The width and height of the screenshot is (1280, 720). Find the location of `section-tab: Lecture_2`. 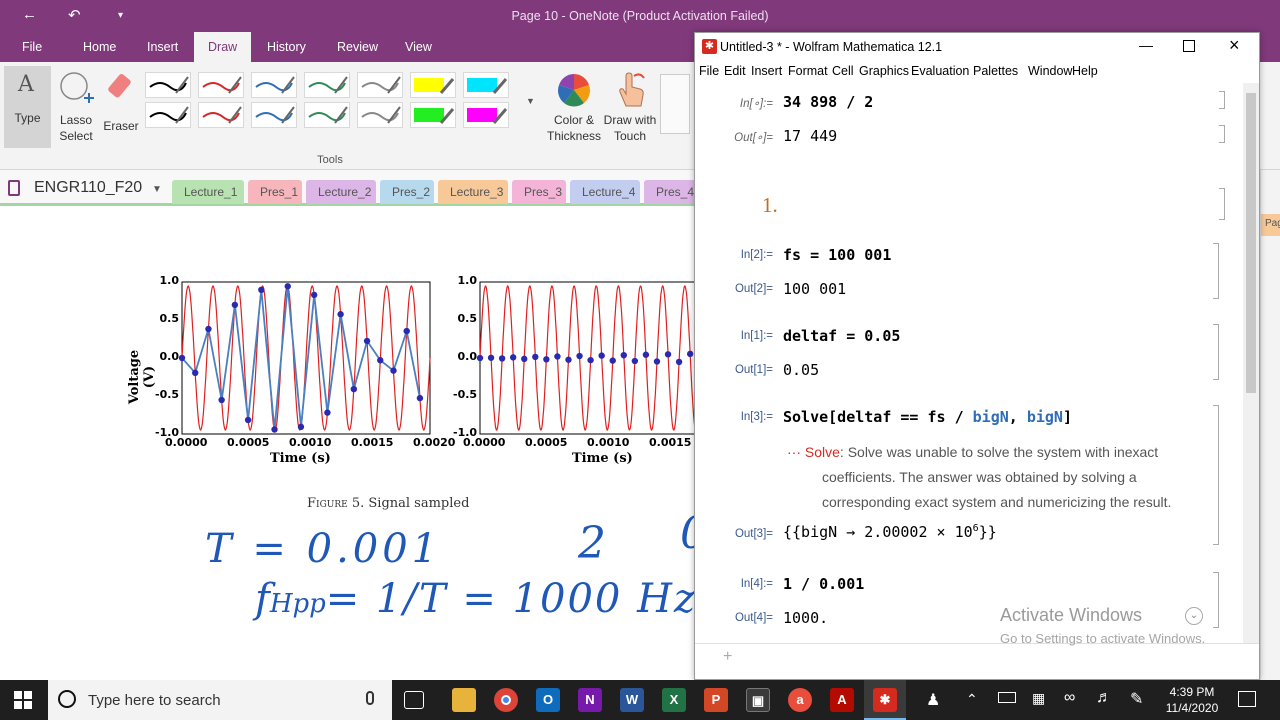

section-tab: Lecture_2 is located at coordinates (341, 192).